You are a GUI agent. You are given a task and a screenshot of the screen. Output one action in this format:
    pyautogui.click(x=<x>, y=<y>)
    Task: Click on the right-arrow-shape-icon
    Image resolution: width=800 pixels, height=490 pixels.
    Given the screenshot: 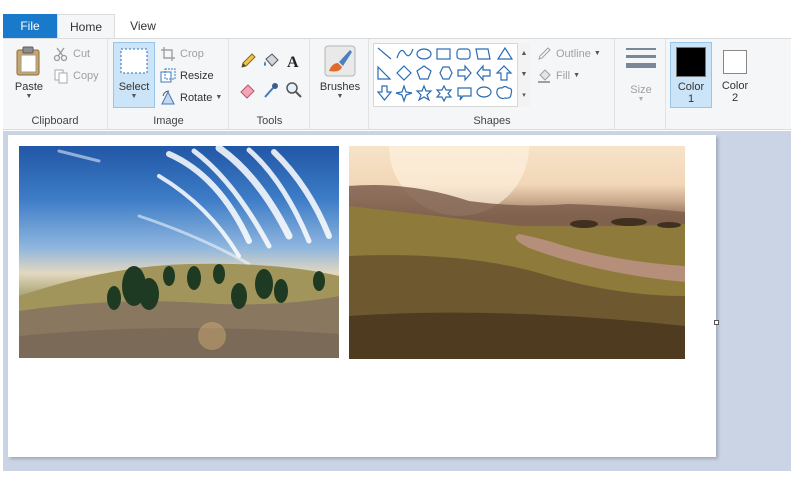 What is the action you would take?
    pyautogui.click(x=464, y=73)
    